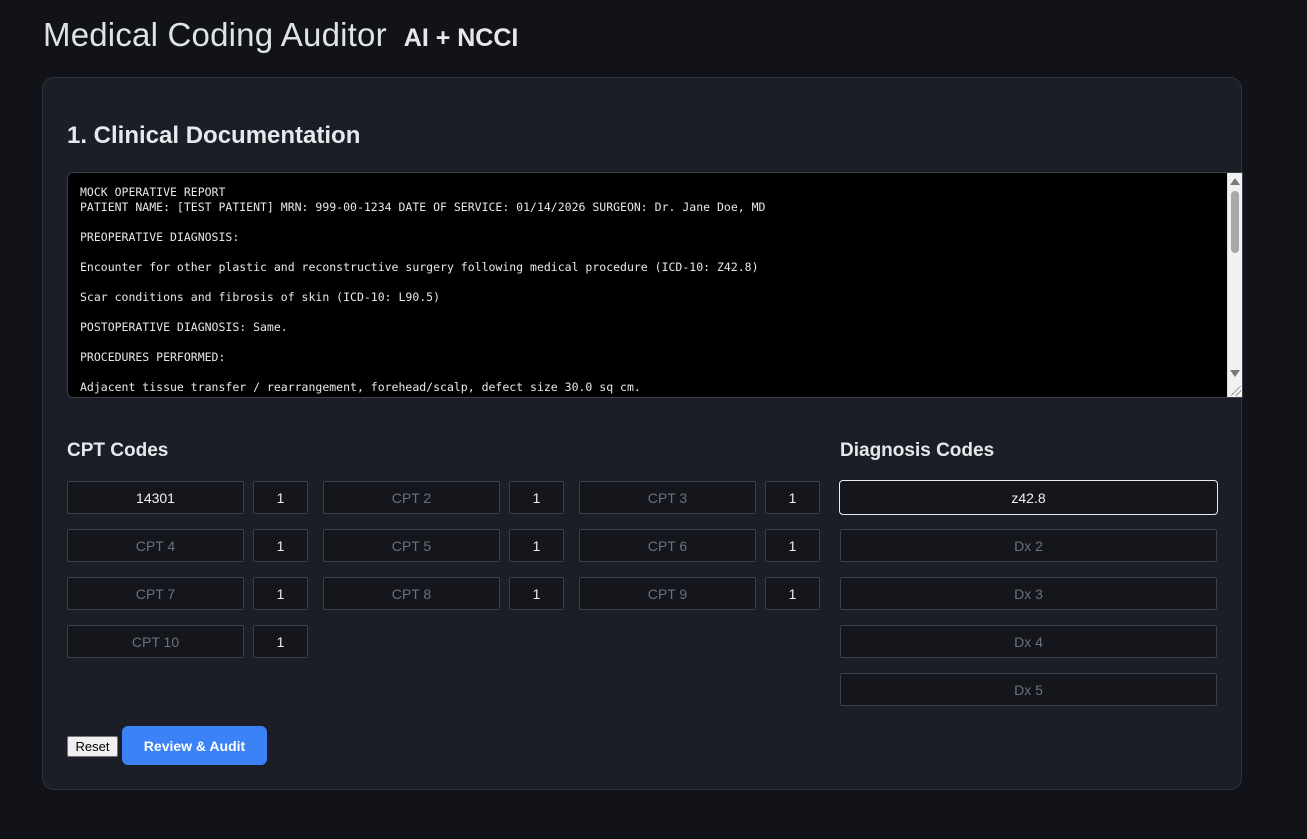  Describe the element at coordinates (118, 450) in the screenshot. I see `cpt-codes-title: CPT Codes` at that location.